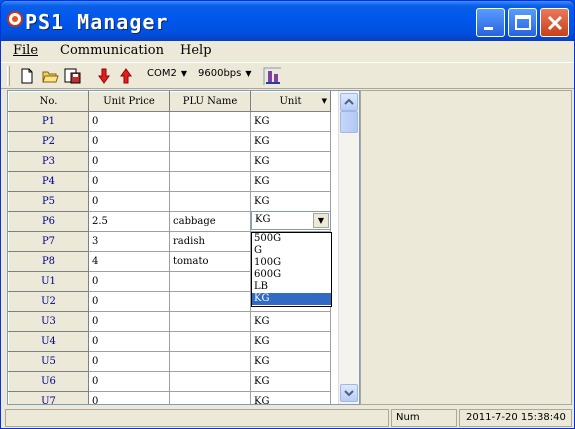 The width and height of the screenshot is (575, 429). I want to click on row-header: P2, so click(48, 141).